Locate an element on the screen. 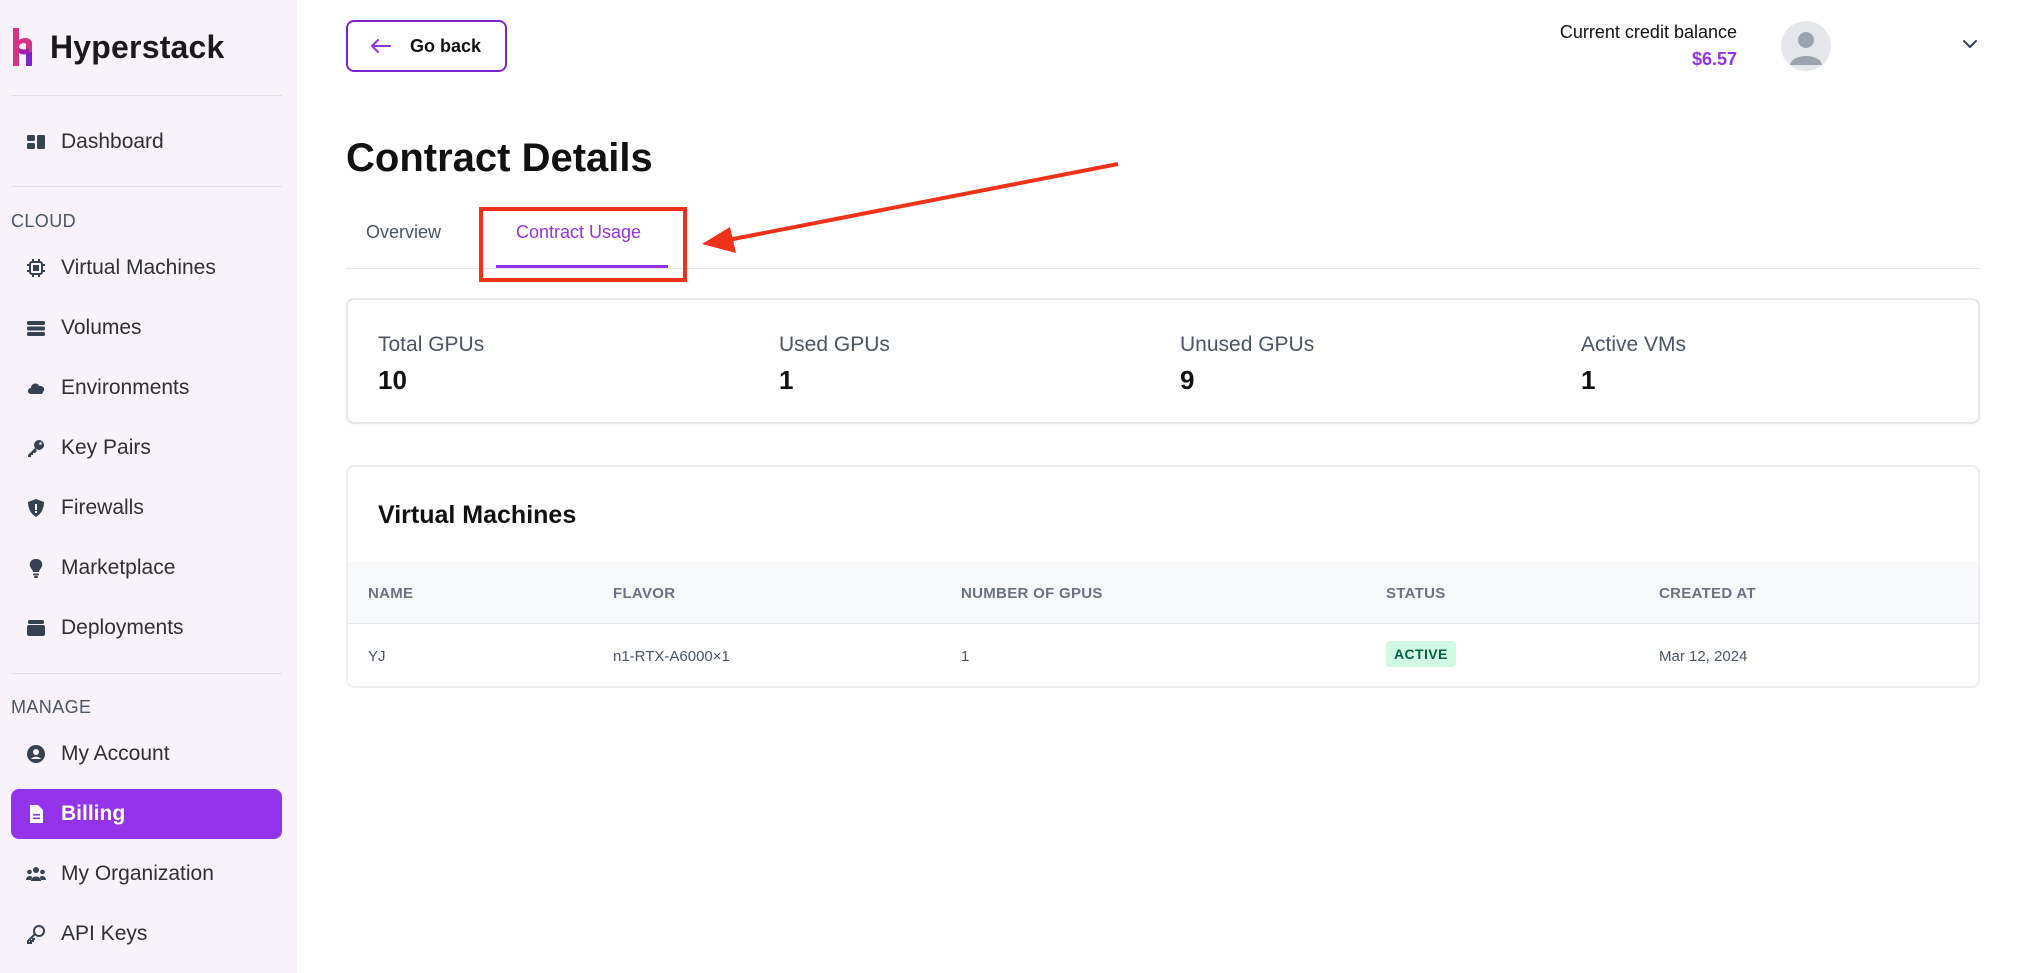 The image size is (2017, 973). sidebar-item-virtual-machines: Virtual Machines is located at coordinates (146, 268).